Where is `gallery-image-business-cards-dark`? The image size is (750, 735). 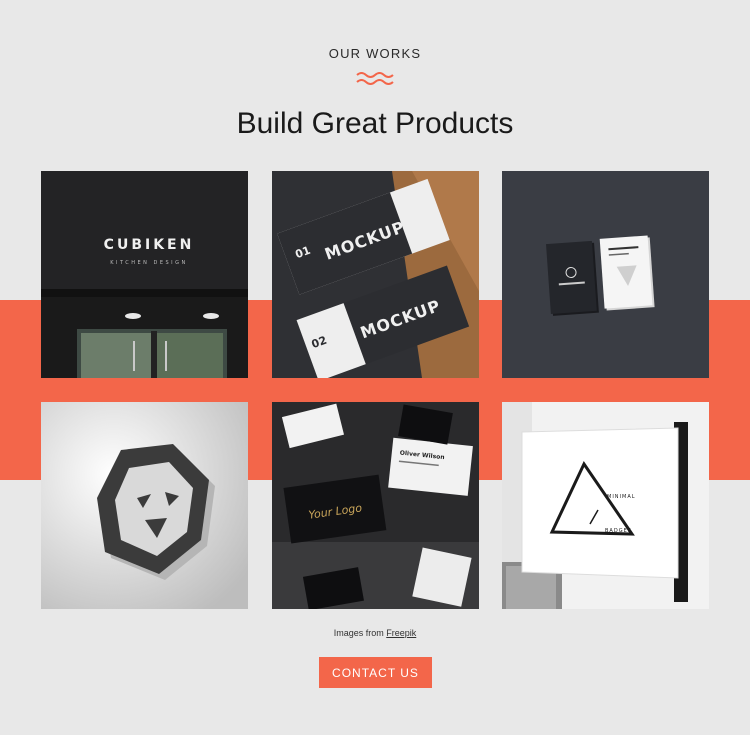
gallery-image-business-cards-dark is located at coordinates (605, 274).